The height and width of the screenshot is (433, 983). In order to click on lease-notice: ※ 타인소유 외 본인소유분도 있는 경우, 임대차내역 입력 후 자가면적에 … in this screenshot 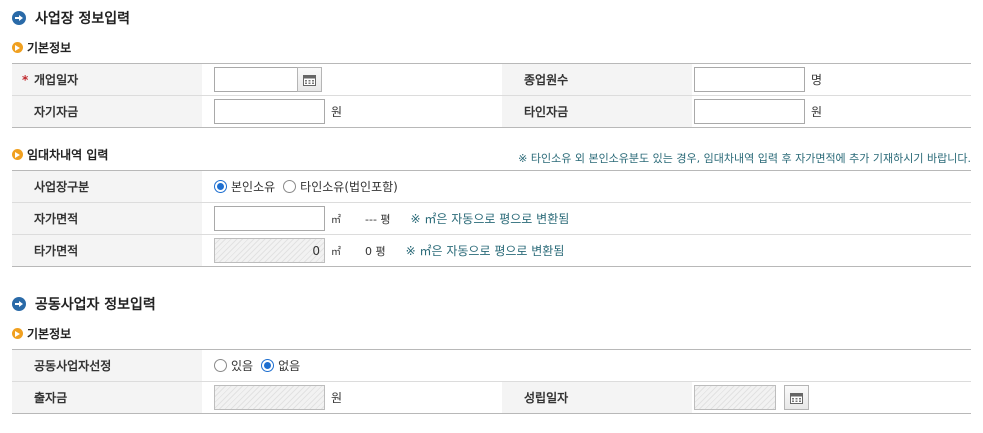, I will do `click(744, 158)`.